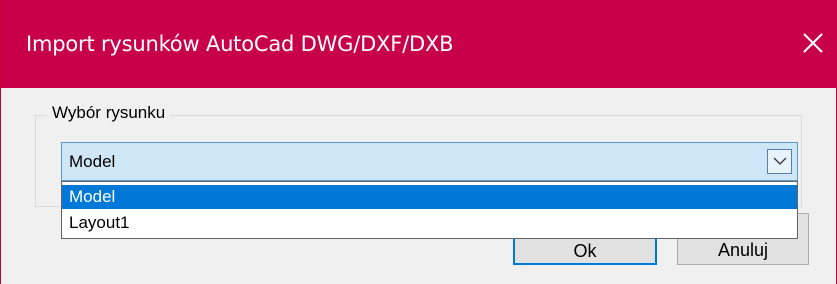 This screenshot has height=284, width=837. Describe the element at coordinates (585, 251) in the screenshot. I see `ok-button-label: Ok` at that location.